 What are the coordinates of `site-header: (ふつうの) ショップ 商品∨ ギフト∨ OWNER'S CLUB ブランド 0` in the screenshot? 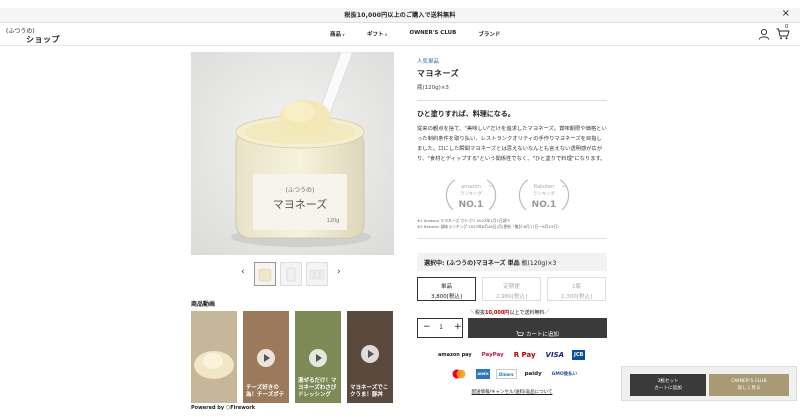 It's located at (400, 34).